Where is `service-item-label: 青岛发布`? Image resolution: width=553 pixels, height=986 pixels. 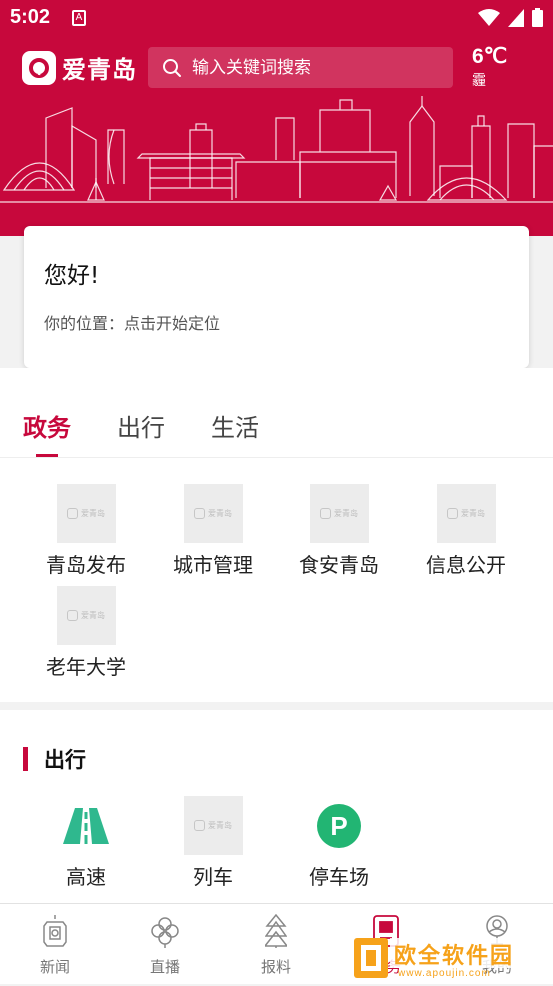
service-item-label: 青岛发布 is located at coordinates (86, 565).